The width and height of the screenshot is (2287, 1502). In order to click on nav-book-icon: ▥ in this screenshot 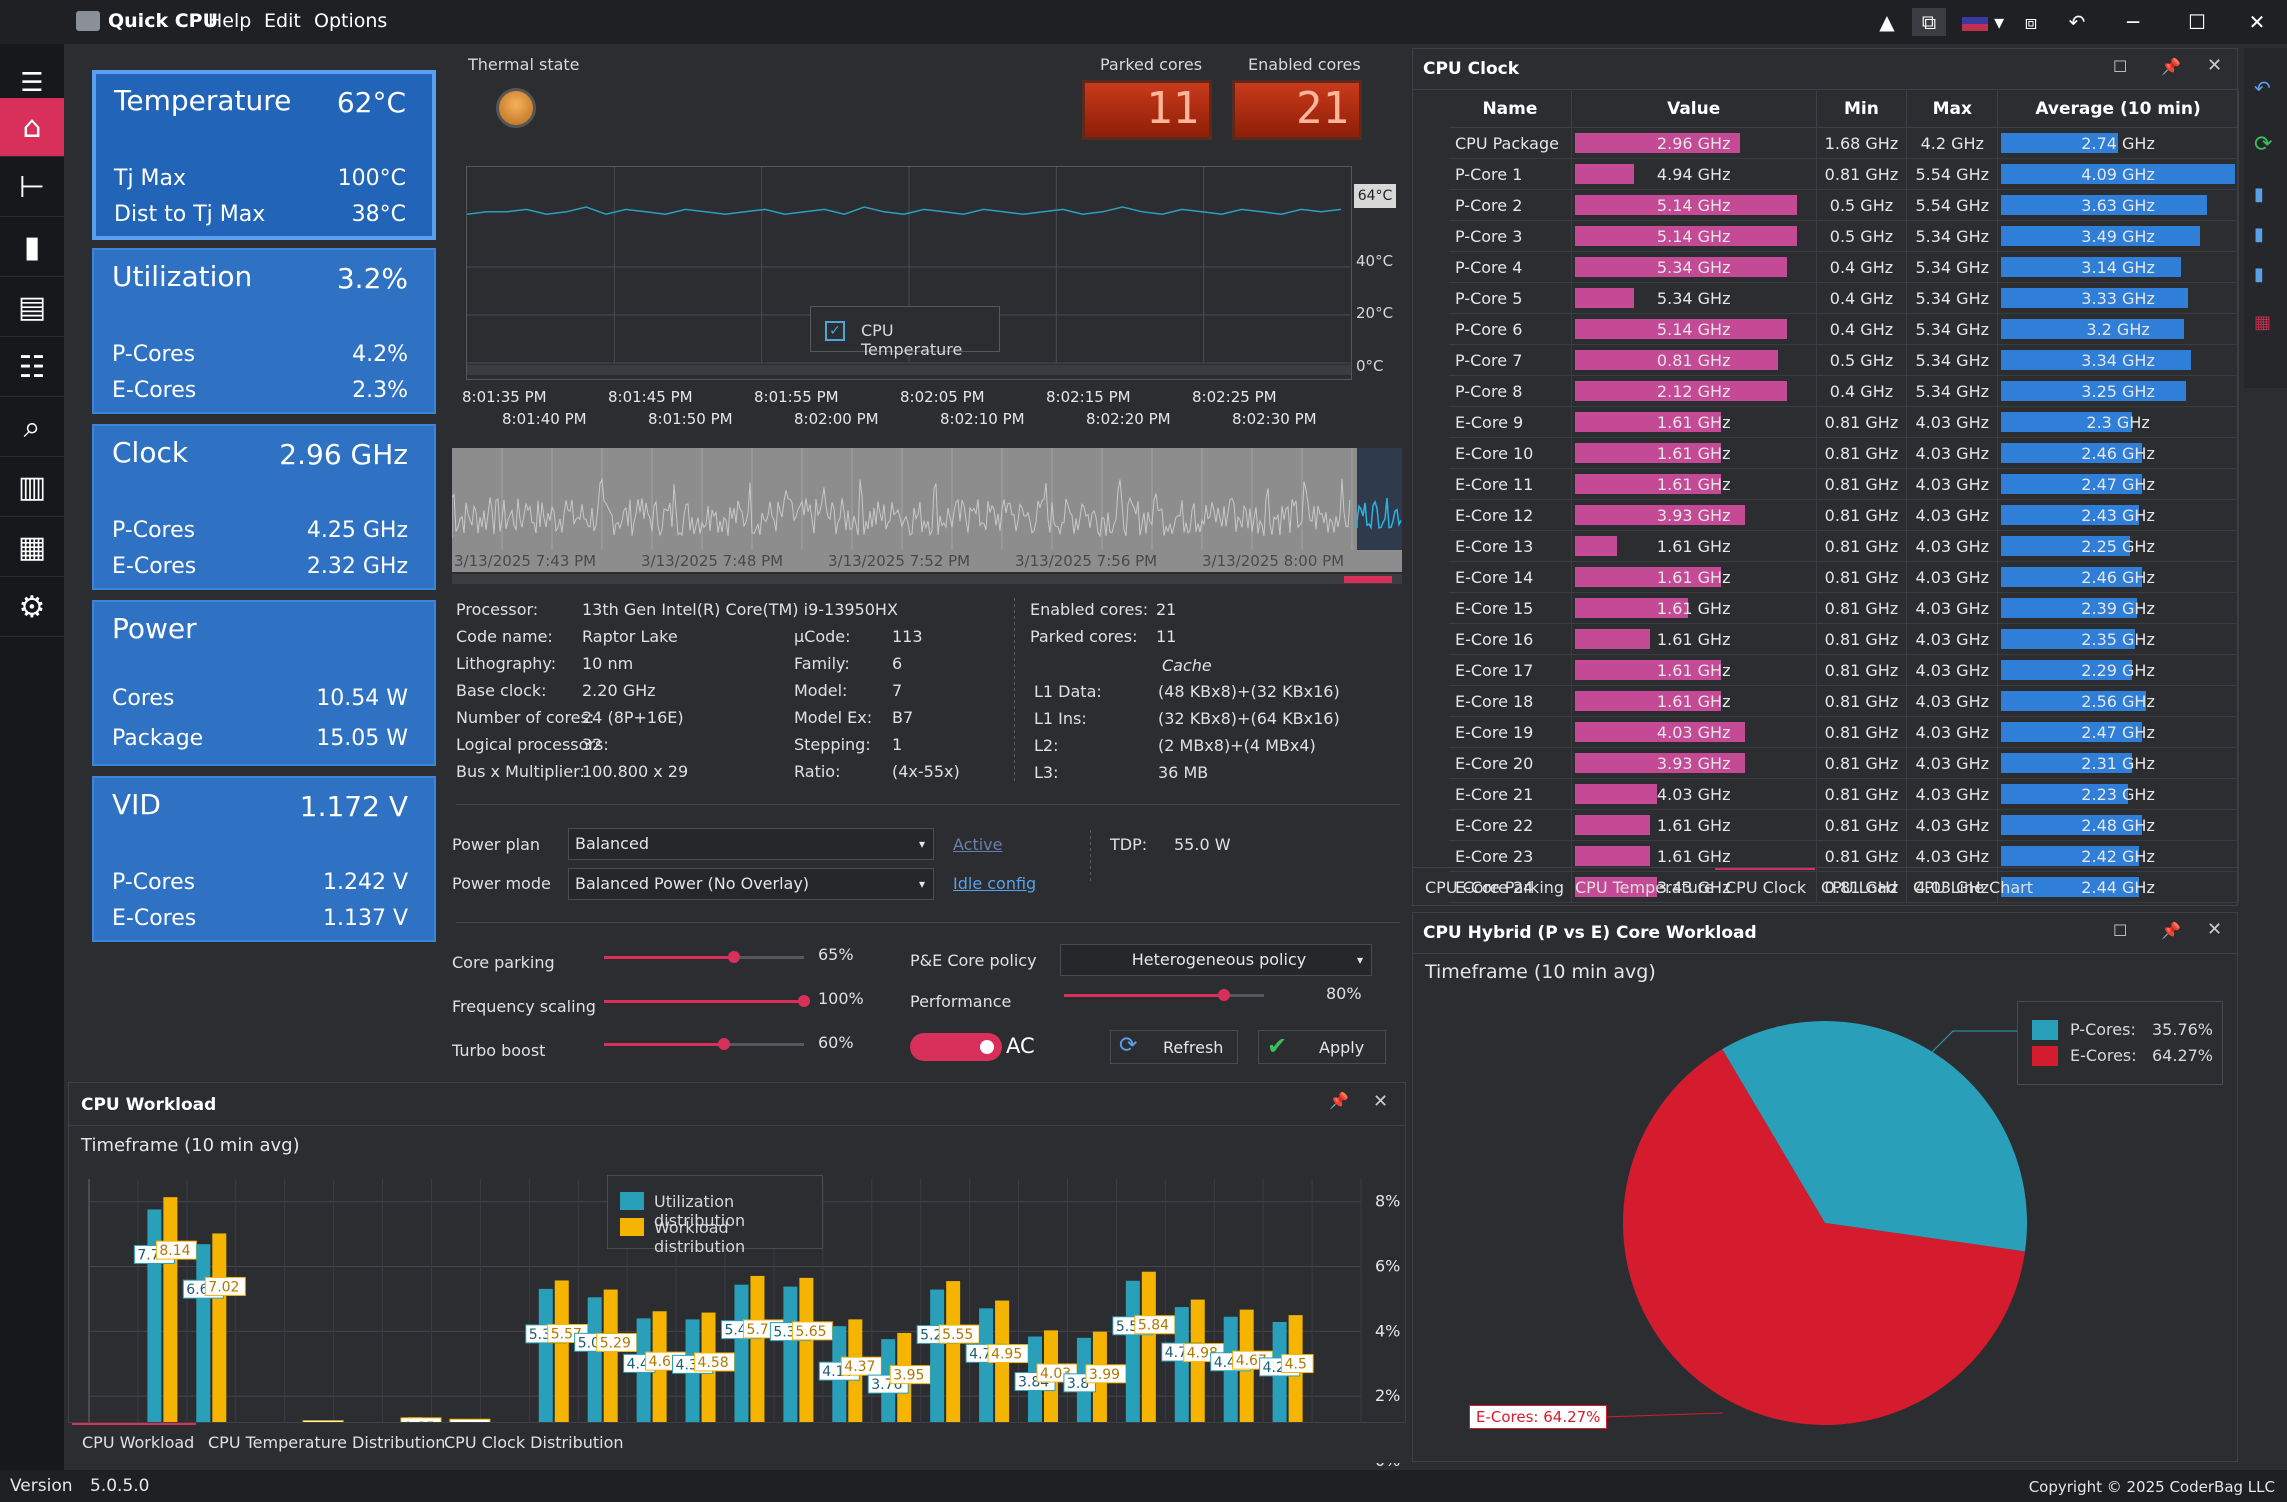, I will do `click(32, 487)`.